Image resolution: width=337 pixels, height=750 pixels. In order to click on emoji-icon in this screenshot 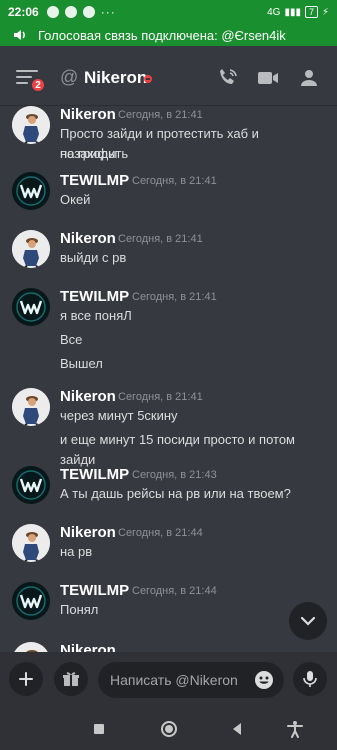, I will do `click(264, 680)`.